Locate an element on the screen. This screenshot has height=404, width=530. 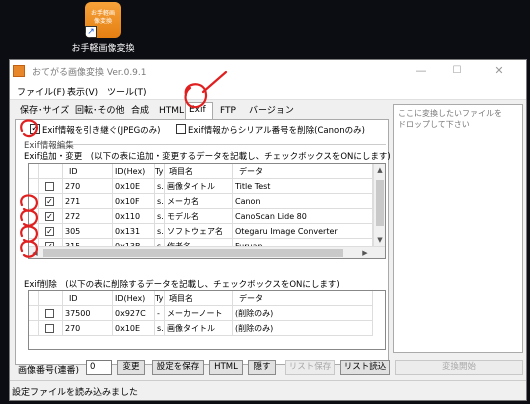
close-button: ✕ is located at coordinates (499, 71).